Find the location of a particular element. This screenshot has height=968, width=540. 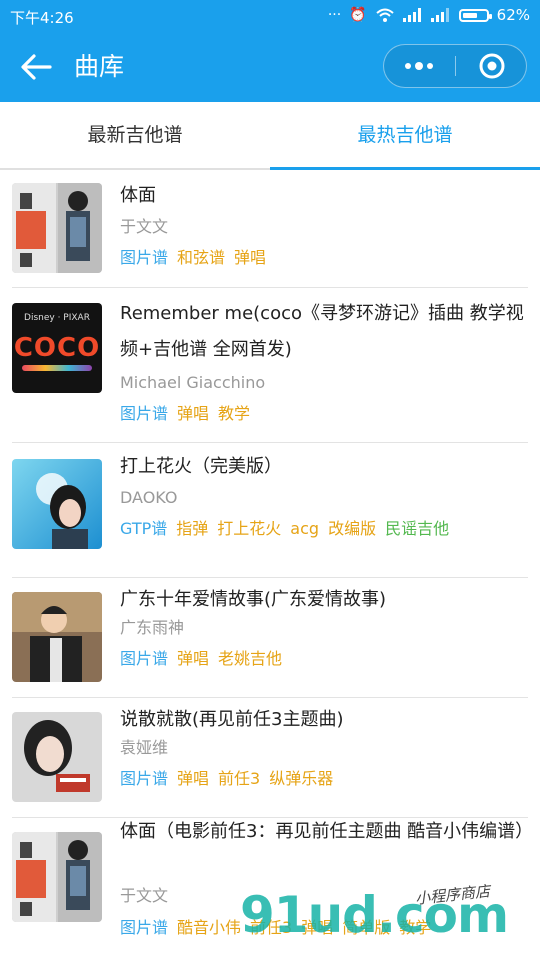

battery-icon is located at coordinates (475, 15).